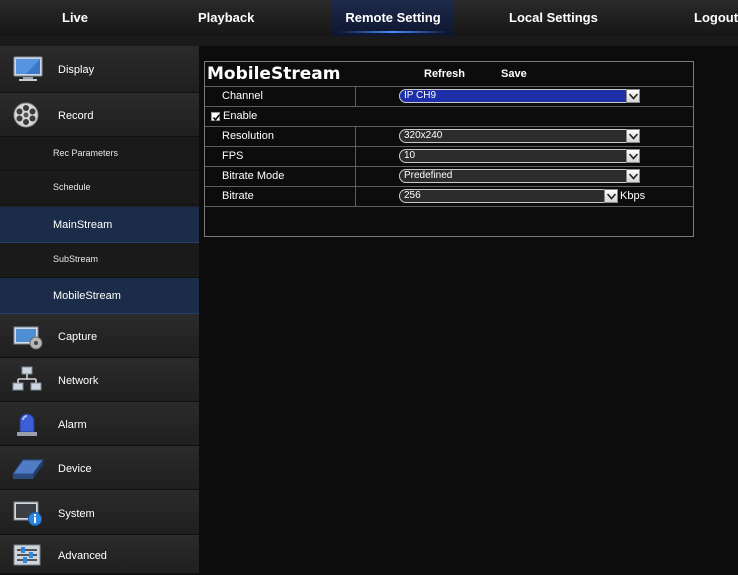 Image resolution: width=738 pixels, height=575 pixels. I want to click on advanced-settings-icon, so click(28, 556).